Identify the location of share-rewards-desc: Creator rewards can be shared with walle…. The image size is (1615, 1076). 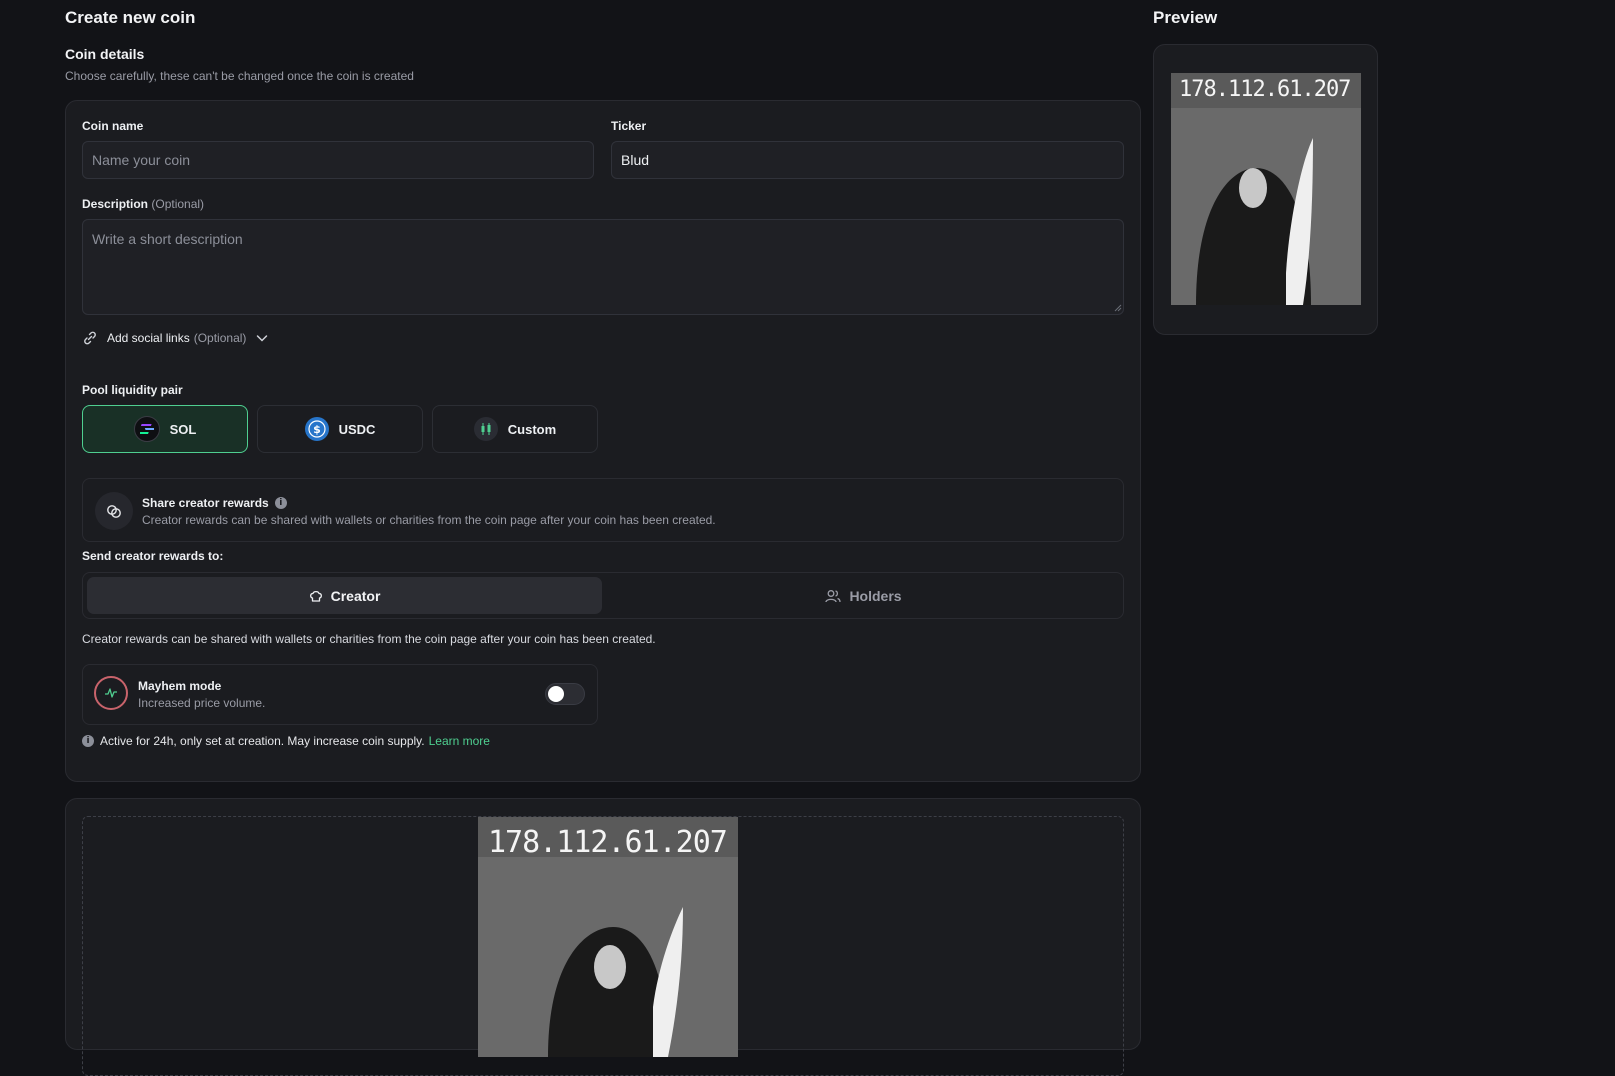
(429, 520).